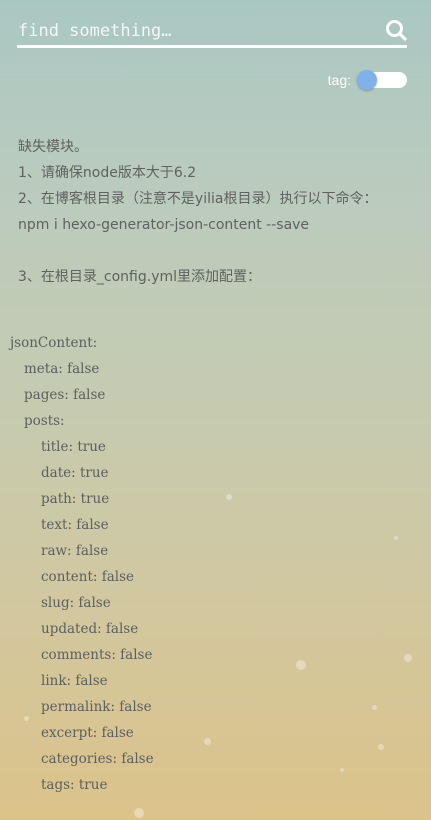  What do you see at coordinates (74, 785) in the screenshot?
I see `config-posts-tags: tags: true` at bounding box center [74, 785].